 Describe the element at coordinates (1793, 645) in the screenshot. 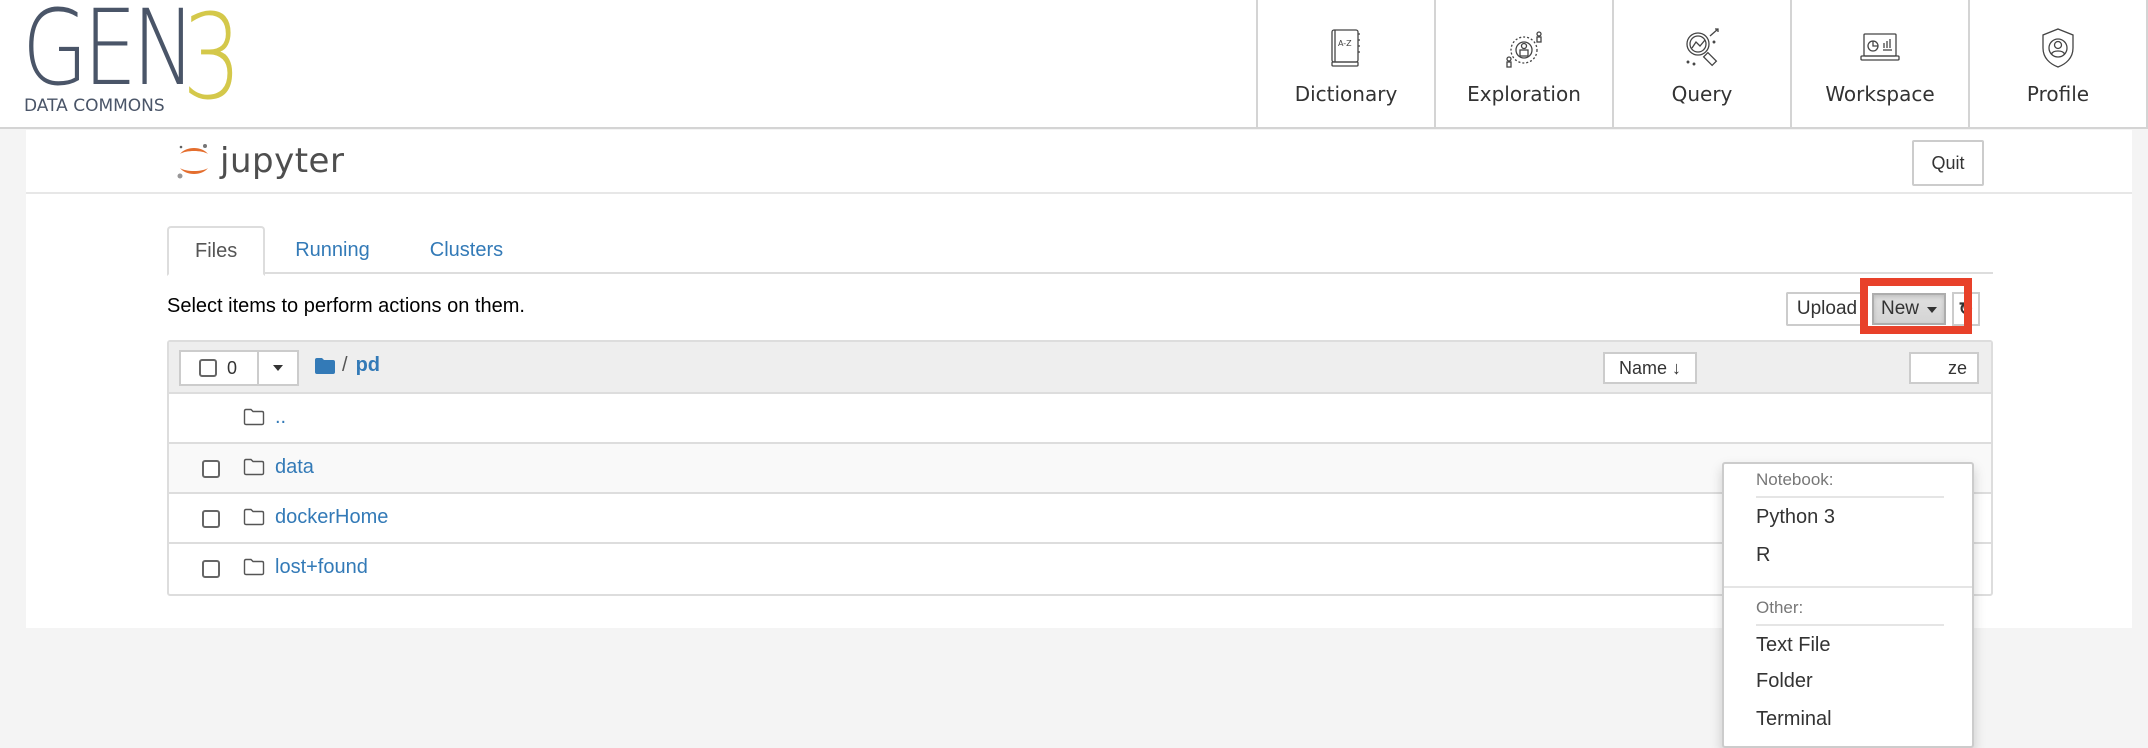

I see `menu-item-text-file: Text File` at that location.